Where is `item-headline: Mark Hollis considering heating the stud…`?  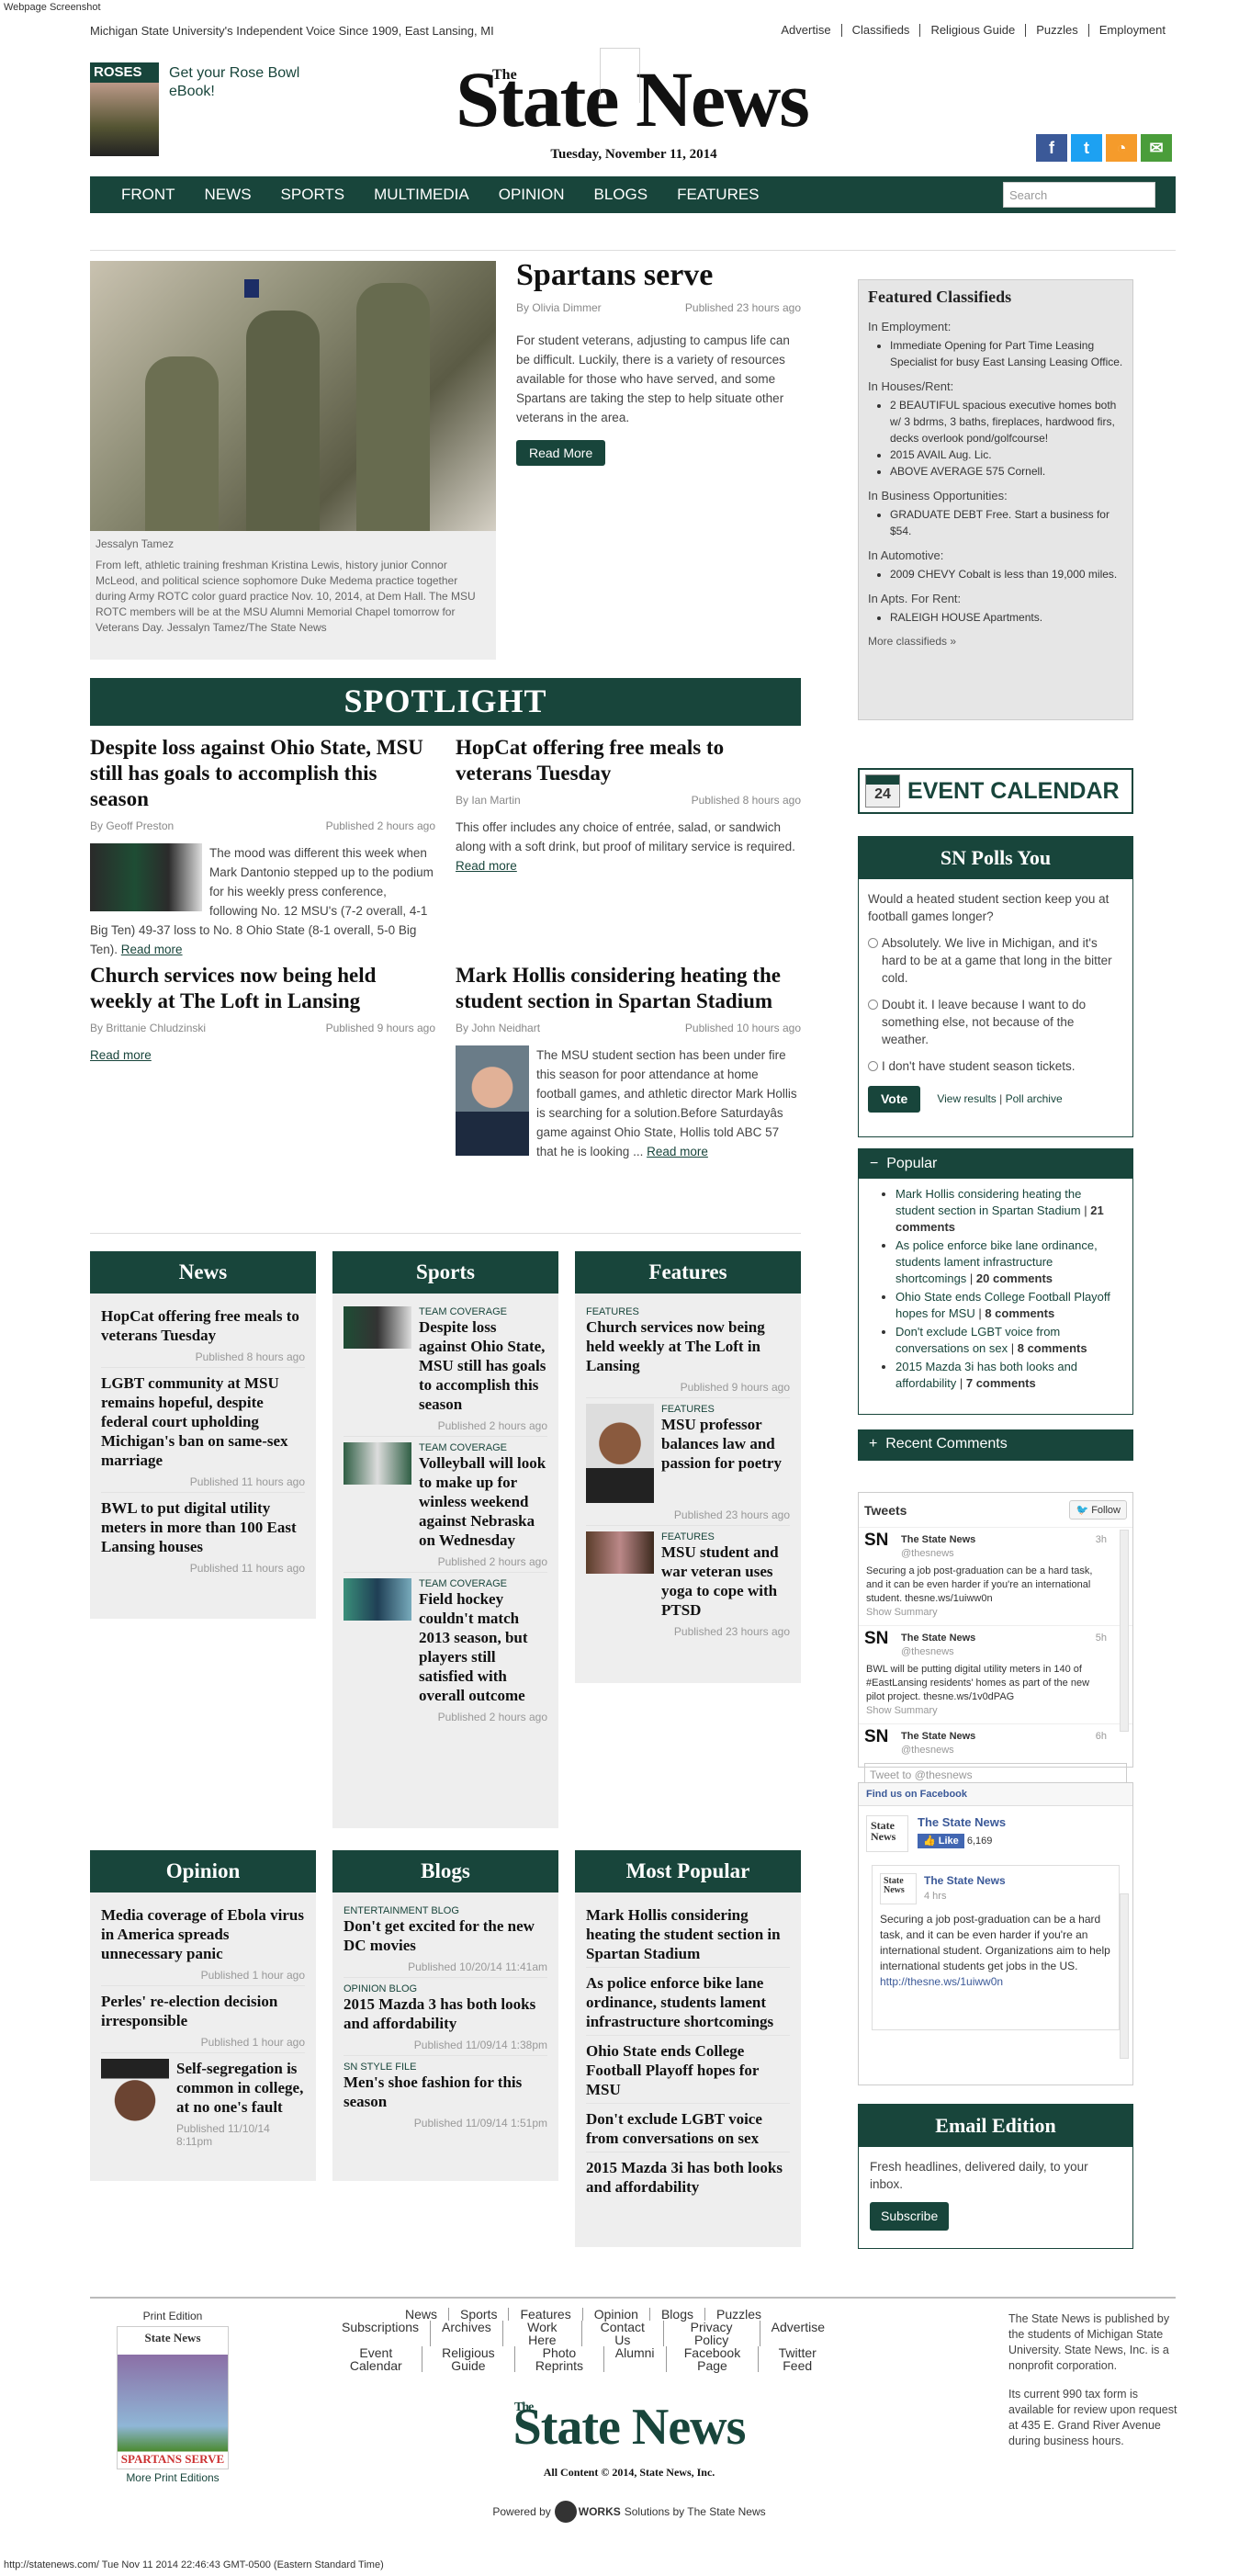
item-headline: Mark Hollis considering heating the stud… is located at coordinates (688, 1934).